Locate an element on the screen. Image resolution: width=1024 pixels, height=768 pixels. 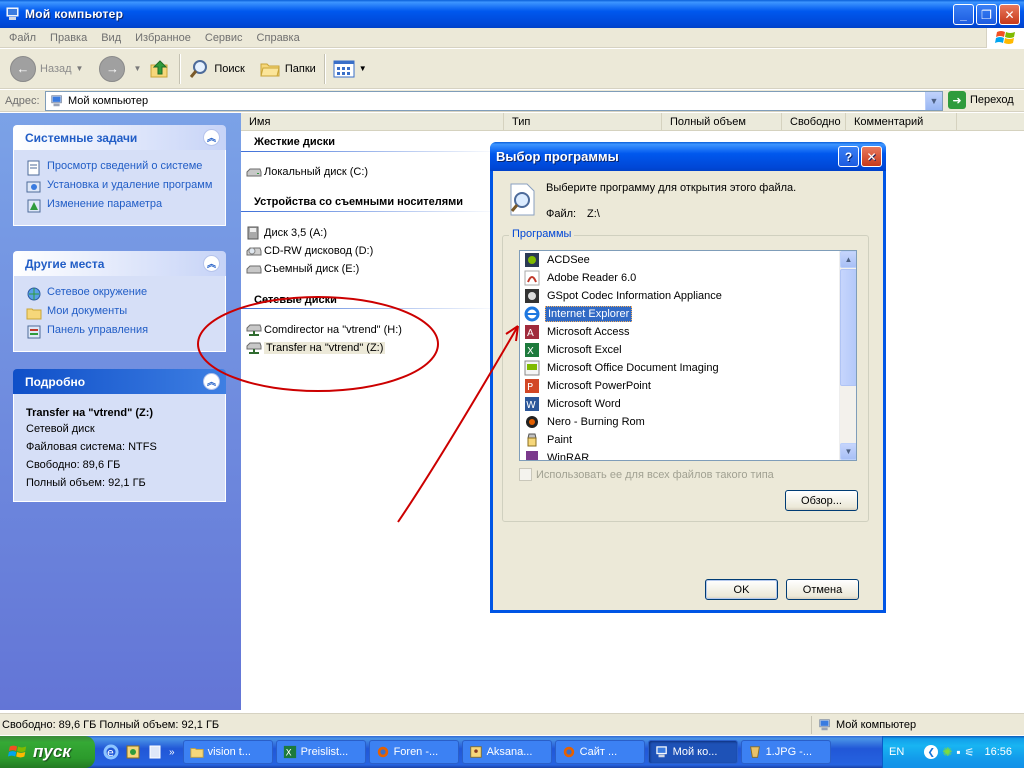
window-titlebar: Мой компьютер _ ❐ ✕ is located at coordinates (512, 14).